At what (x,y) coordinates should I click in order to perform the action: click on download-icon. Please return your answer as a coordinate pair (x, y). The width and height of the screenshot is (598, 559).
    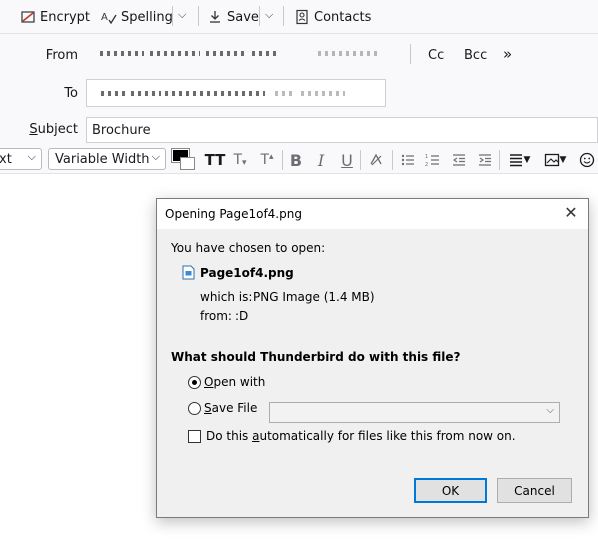
    Looking at the image, I should click on (215, 17).